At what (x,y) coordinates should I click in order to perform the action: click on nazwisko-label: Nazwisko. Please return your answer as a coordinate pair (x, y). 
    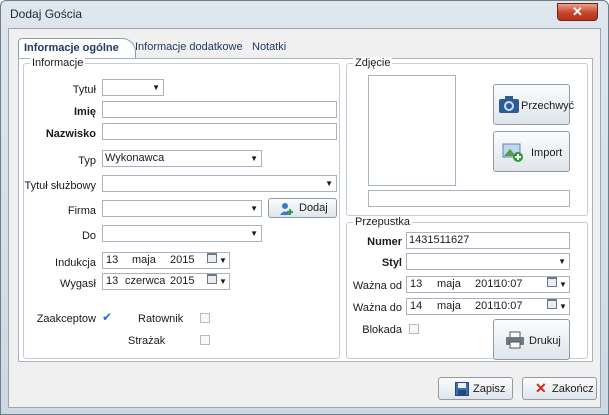
    Looking at the image, I should click on (70, 134).